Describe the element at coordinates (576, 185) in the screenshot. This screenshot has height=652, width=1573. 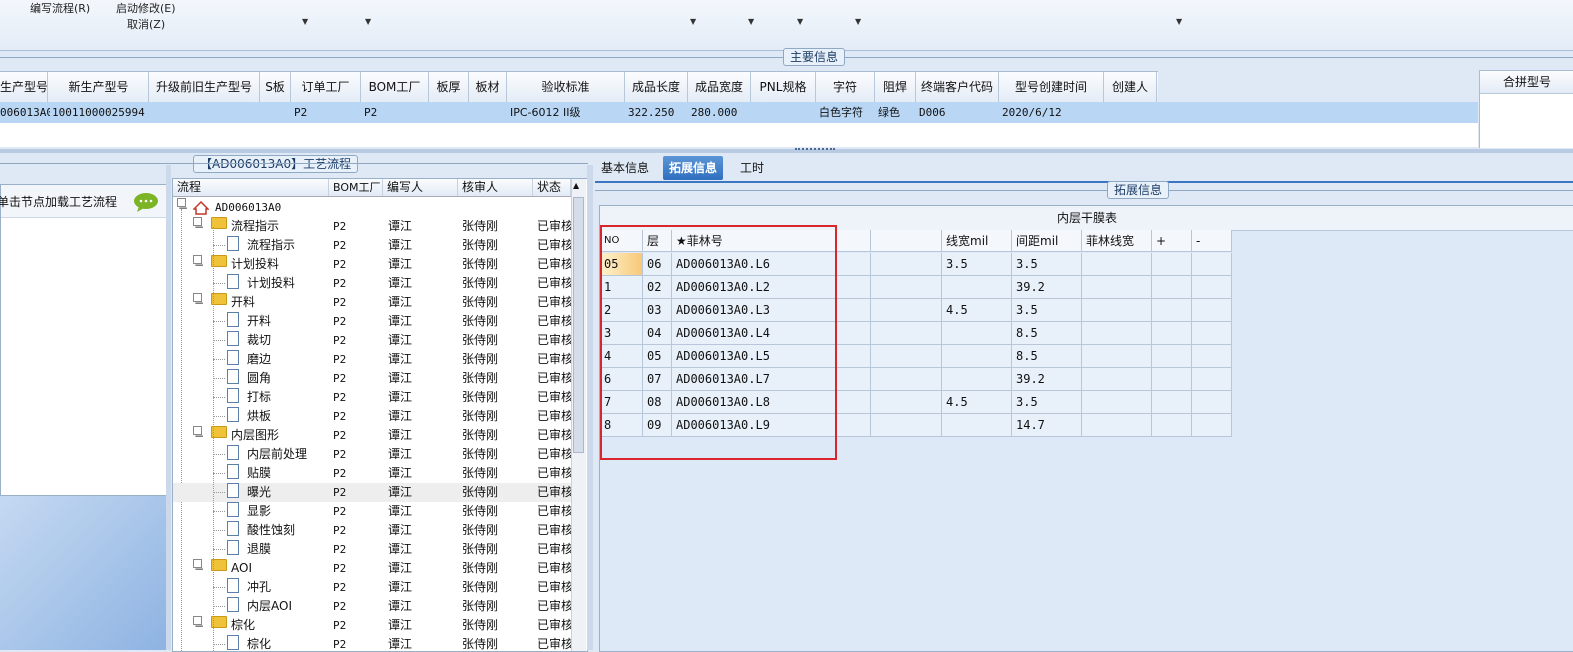
I see `scroll-up-arrow-icon: ▲` at that location.